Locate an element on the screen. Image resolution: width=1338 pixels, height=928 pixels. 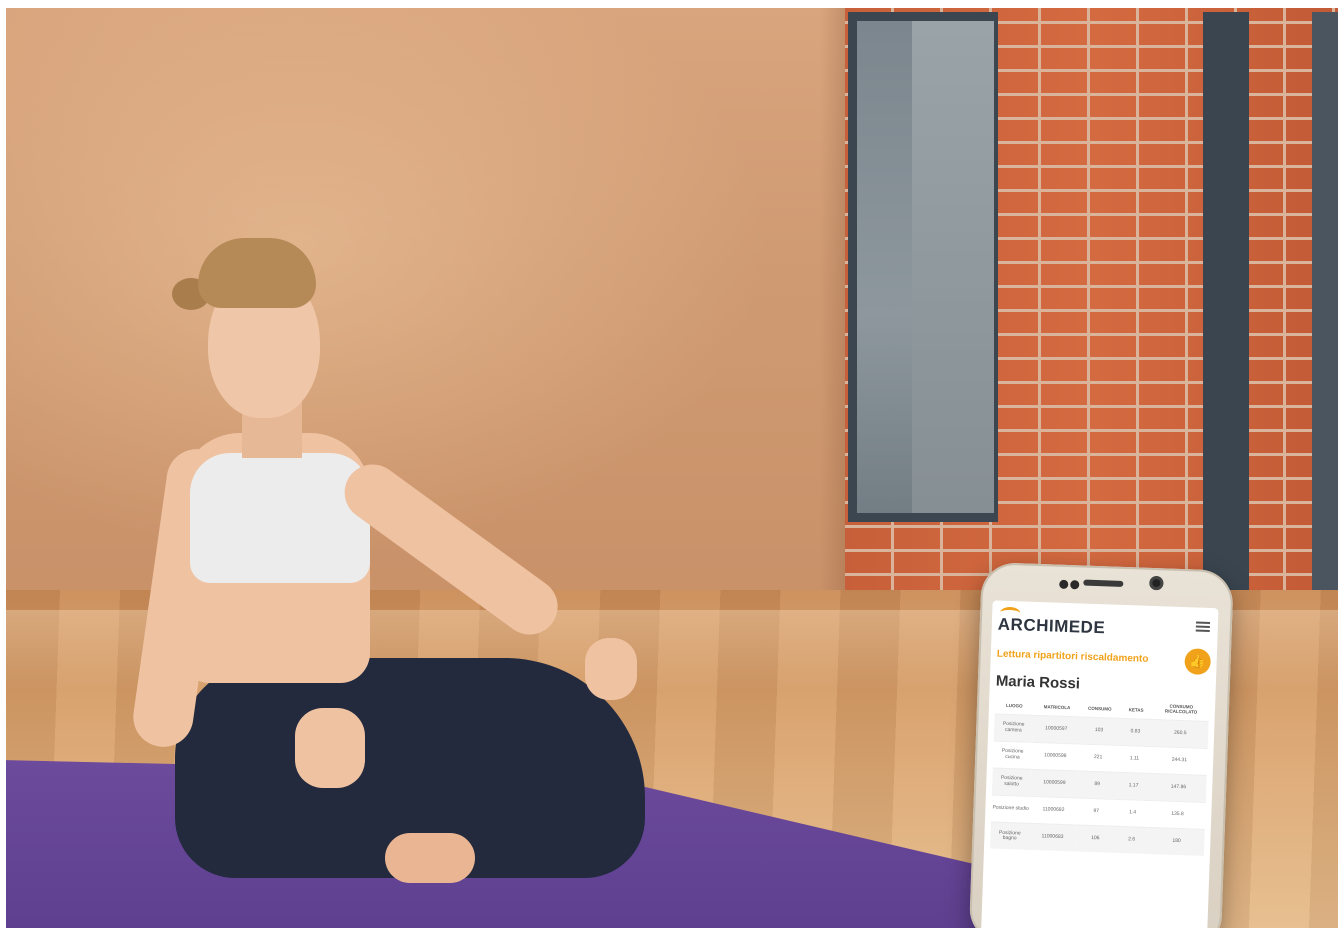
cell-k: 1.4 is located at coordinates (1132, 813).